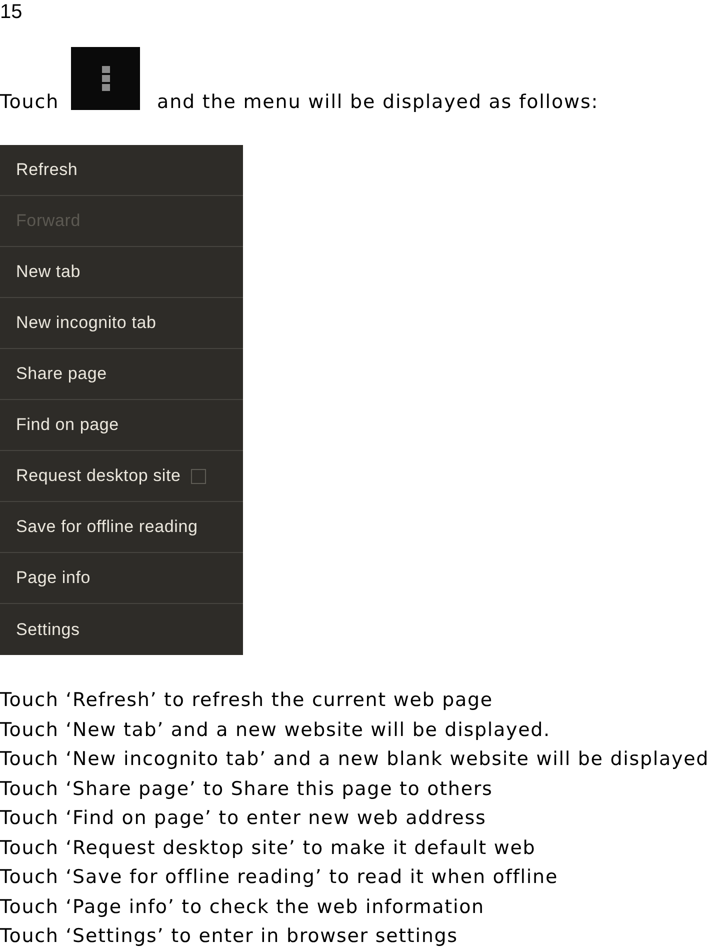 The height and width of the screenshot is (949, 713). I want to click on menu-item: Request desktop site, so click(98, 476).